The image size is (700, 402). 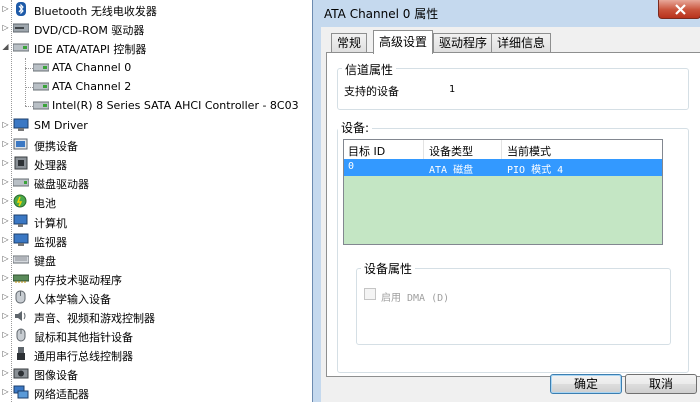 I want to click on tree-item-memory-tech: ▷ 内存技术驱动程序, so click(x=158, y=278).